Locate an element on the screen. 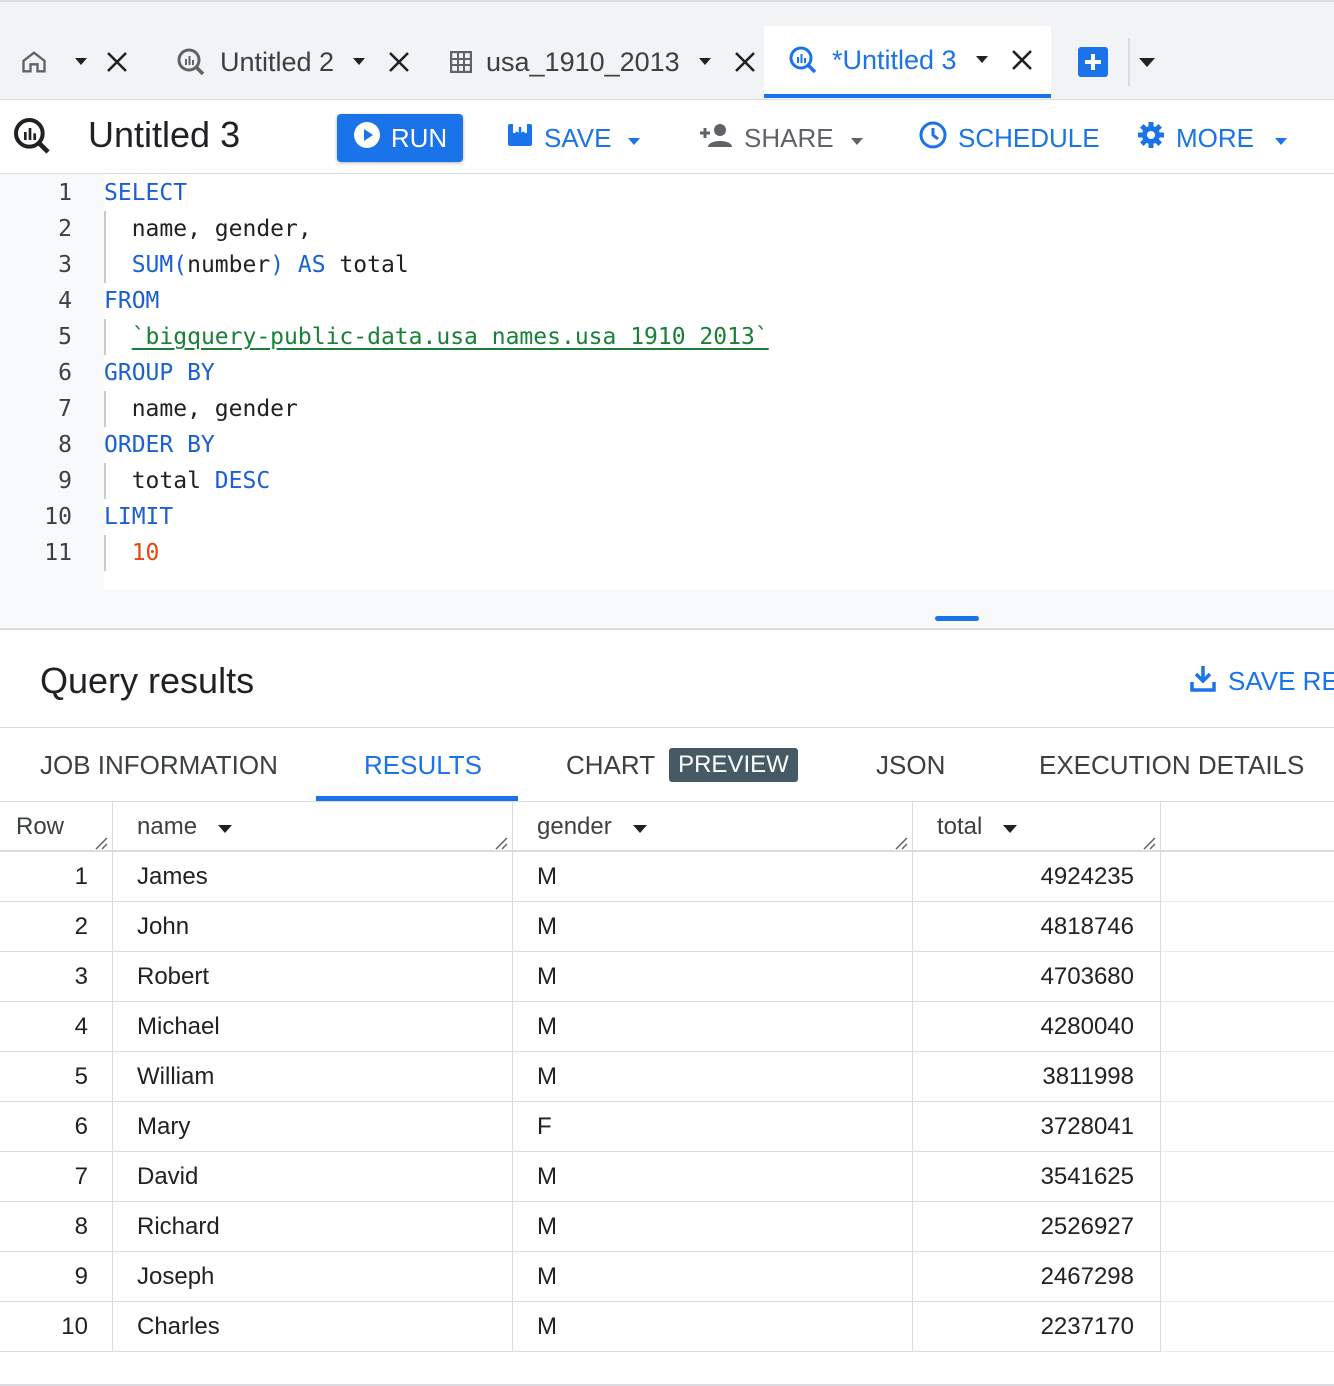 This screenshot has height=1386, width=1334. share-icon is located at coordinates (717, 138).